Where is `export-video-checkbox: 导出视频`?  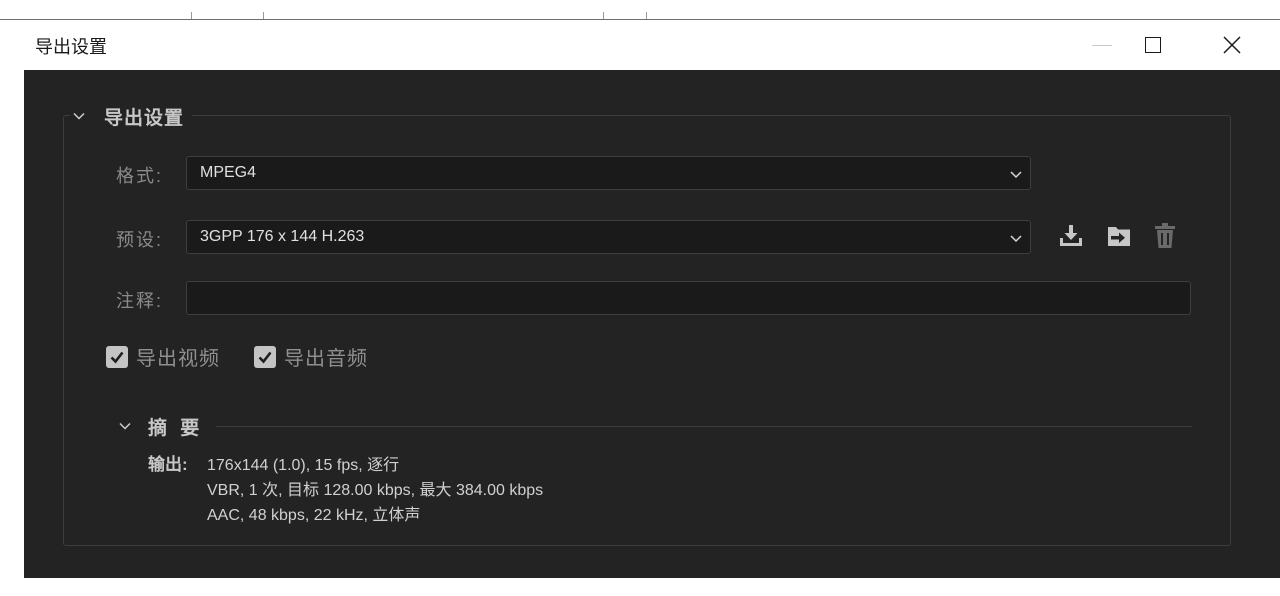 export-video-checkbox: 导出视频 is located at coordinates (163, 356).